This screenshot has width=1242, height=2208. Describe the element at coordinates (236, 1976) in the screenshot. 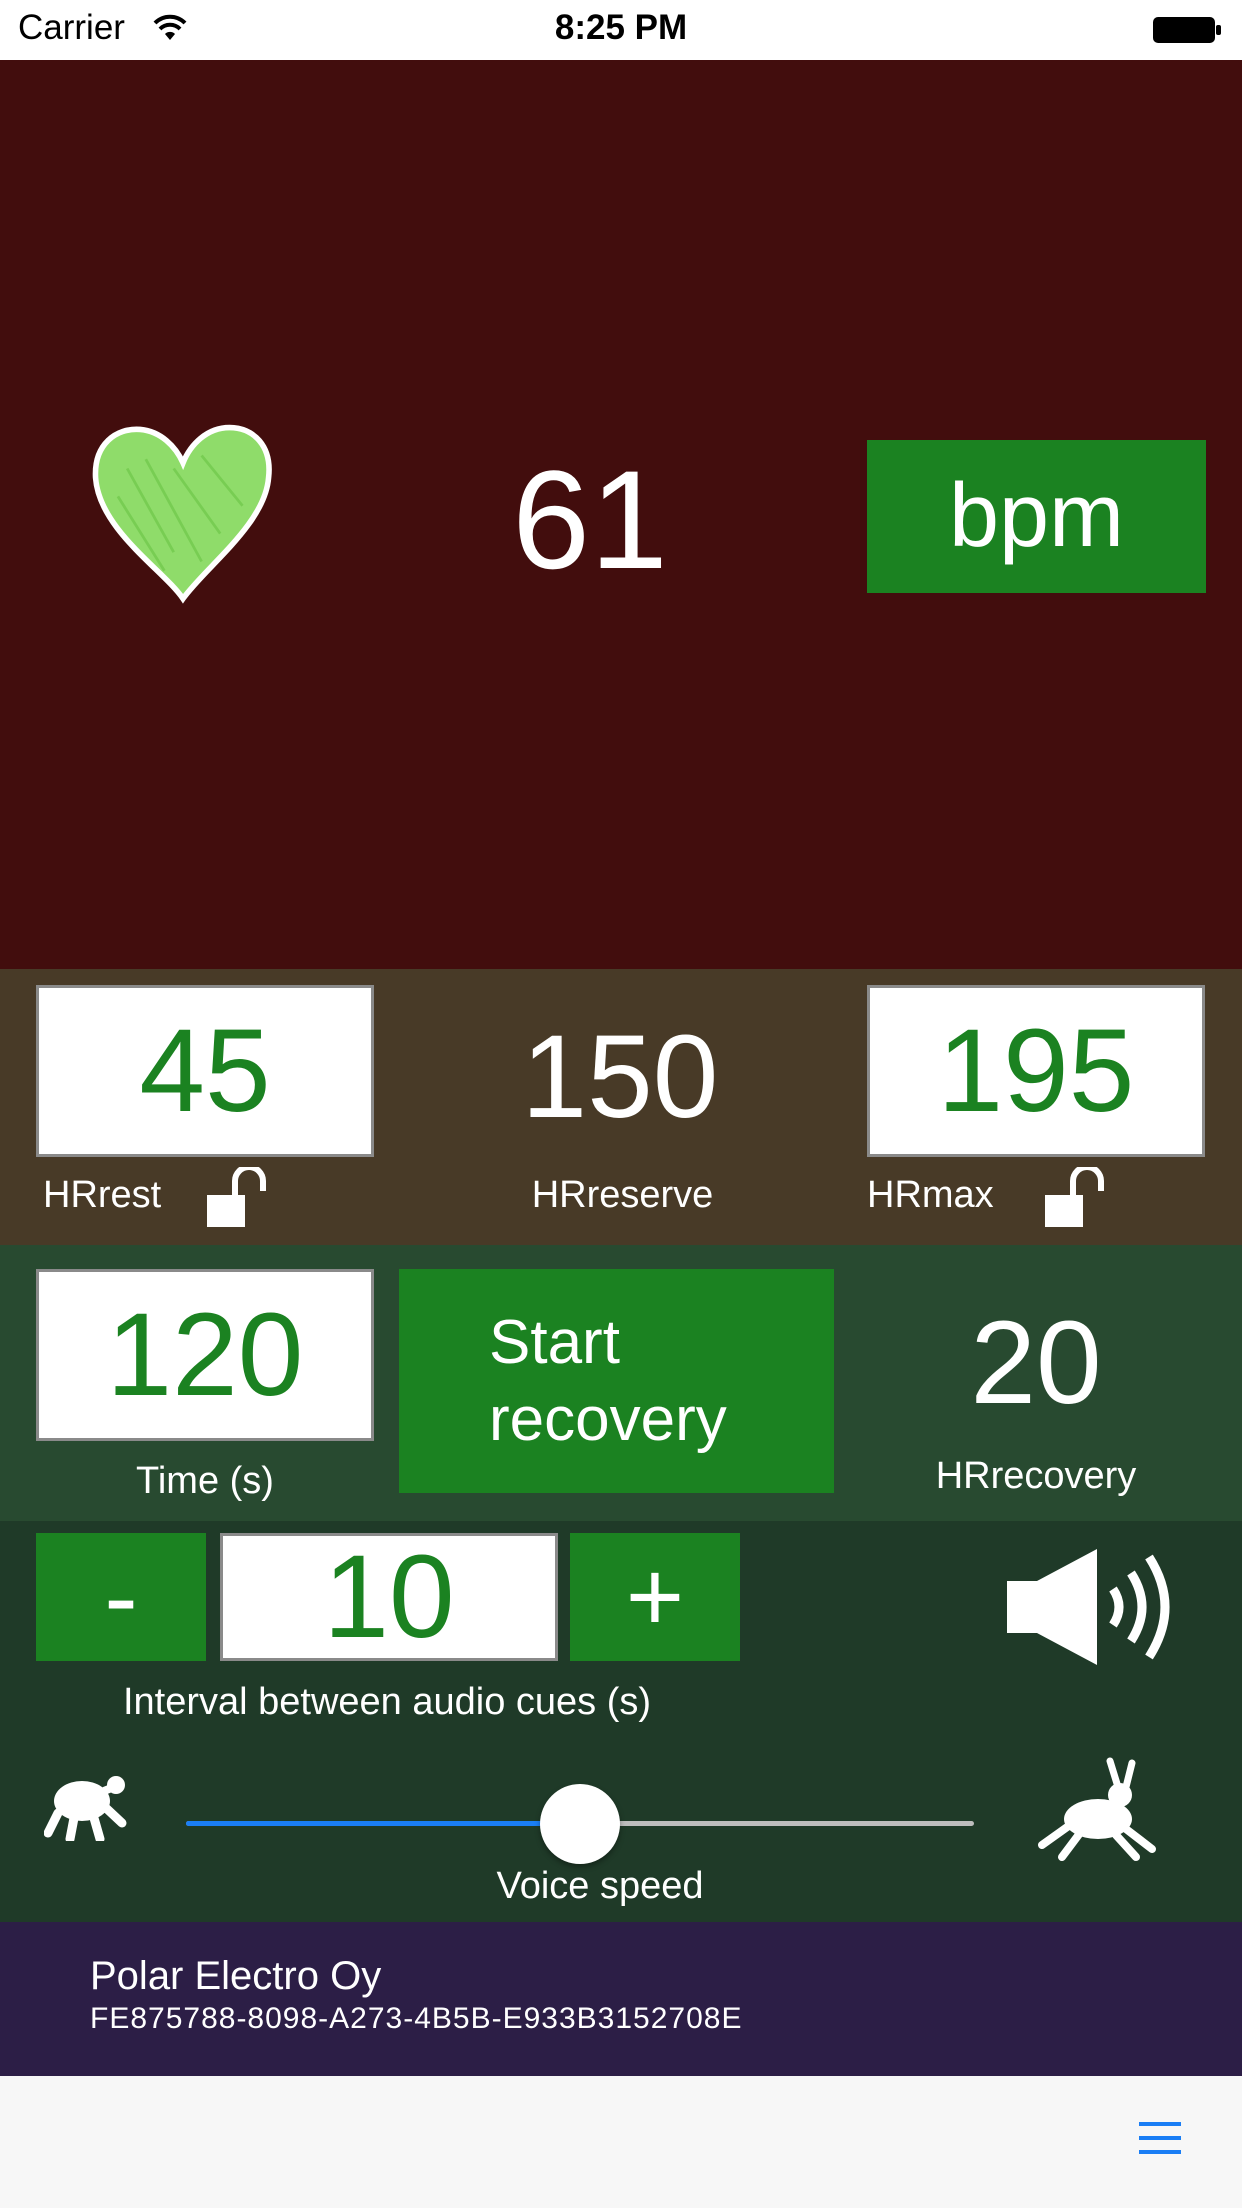

I see `device-name: Polar Electro Oy` at that location.